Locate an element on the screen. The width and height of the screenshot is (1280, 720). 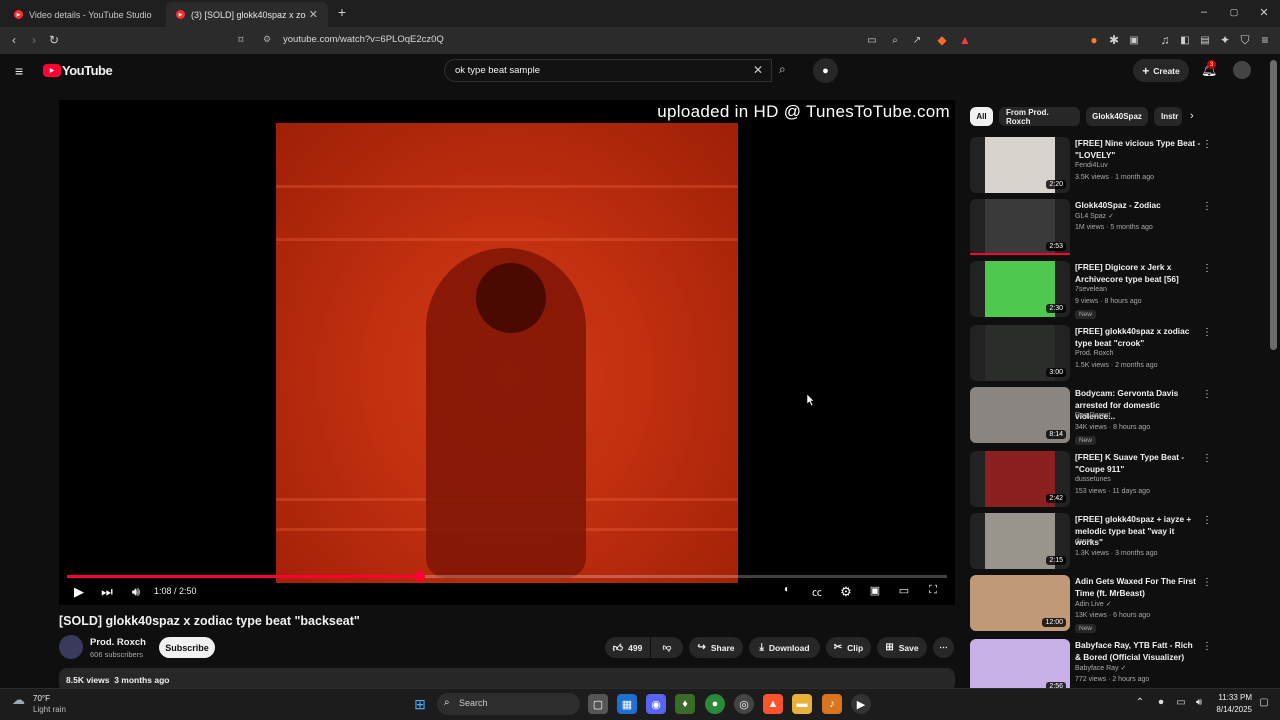
close-tab-icon: ✕ is located at coordinates (313, 14).